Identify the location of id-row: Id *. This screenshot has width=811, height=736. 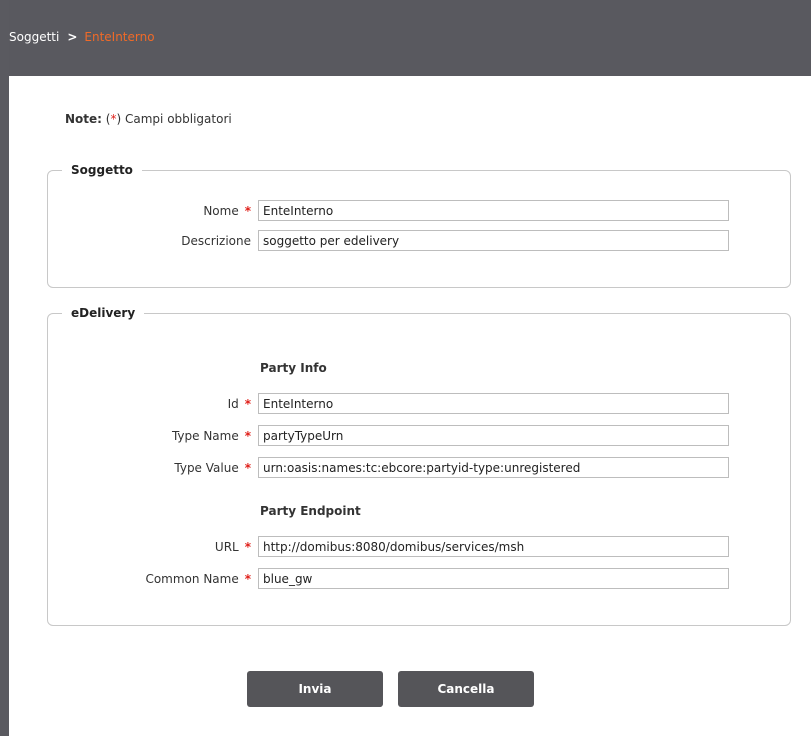
(420, 404).